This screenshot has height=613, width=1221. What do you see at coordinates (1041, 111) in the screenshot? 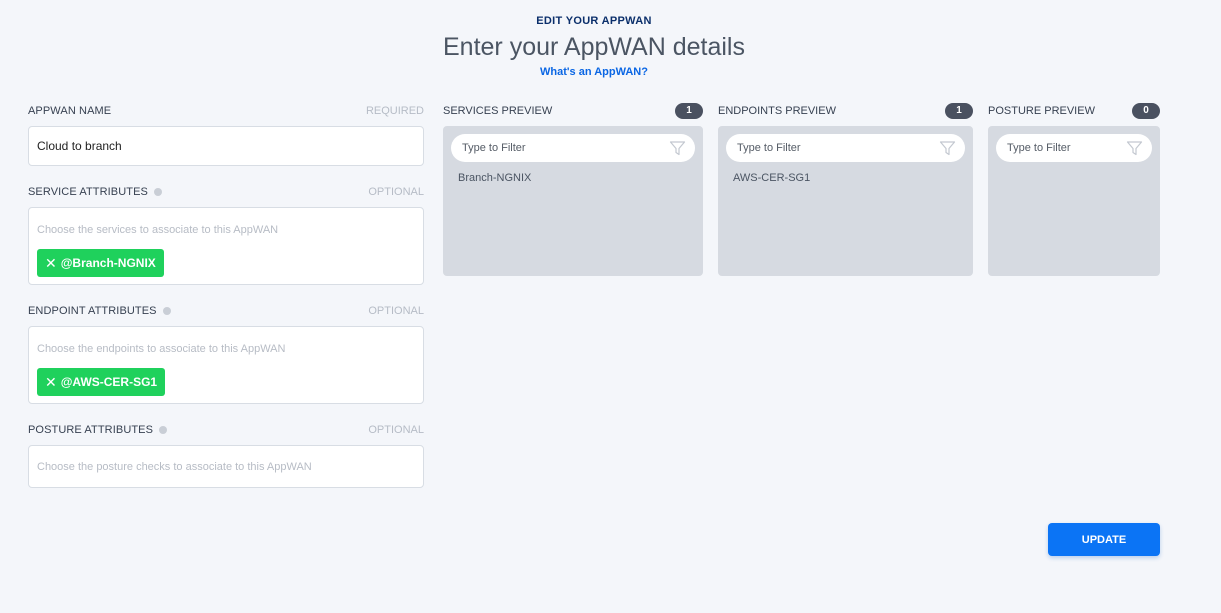
I see `posture-preview-title: POSTURE PREVIEW` at bounding box center [1041, 111].